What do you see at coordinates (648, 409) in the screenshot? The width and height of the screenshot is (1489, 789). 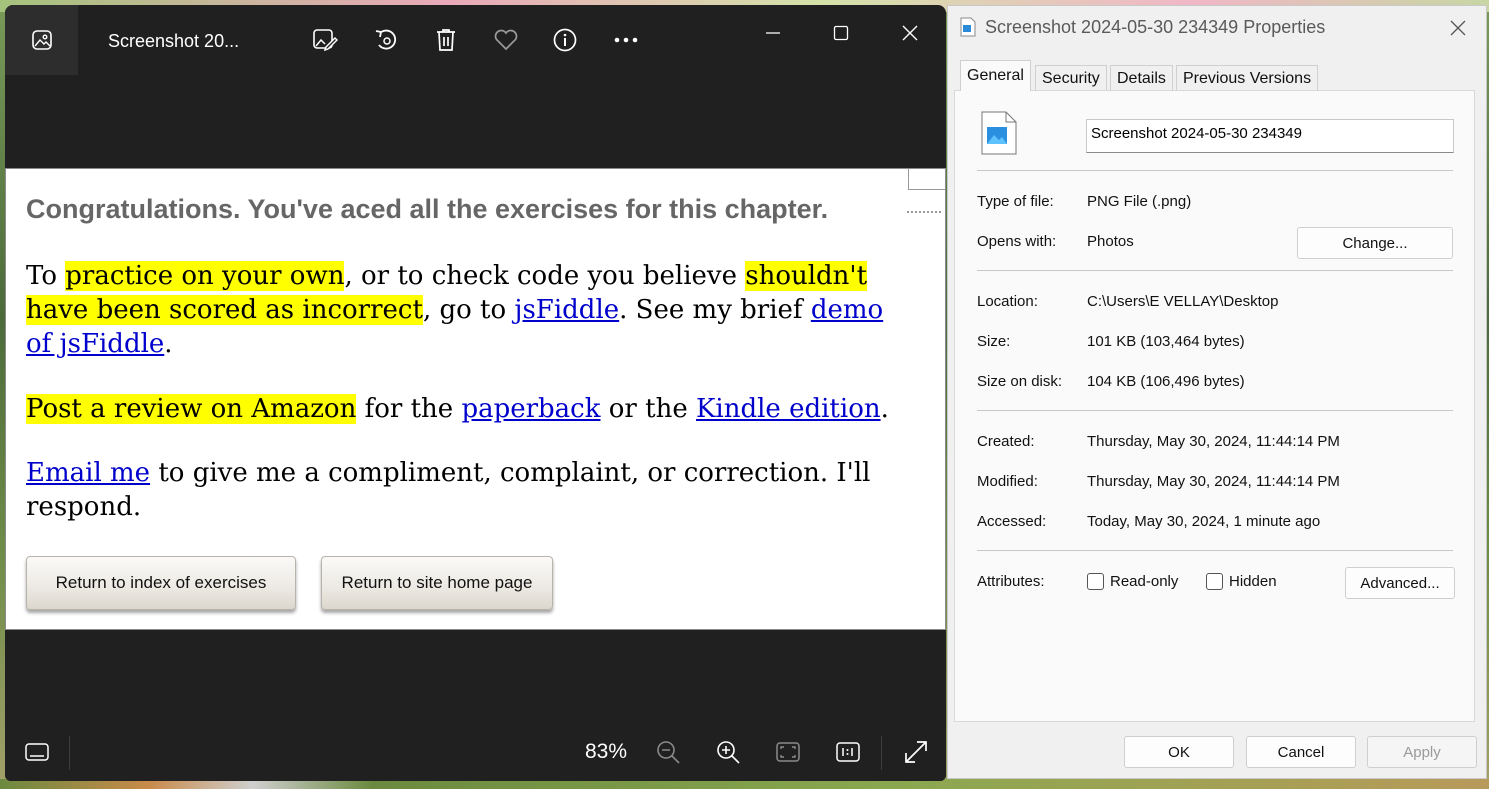 I see `text-span: or the` at bounding box center [648, 409].